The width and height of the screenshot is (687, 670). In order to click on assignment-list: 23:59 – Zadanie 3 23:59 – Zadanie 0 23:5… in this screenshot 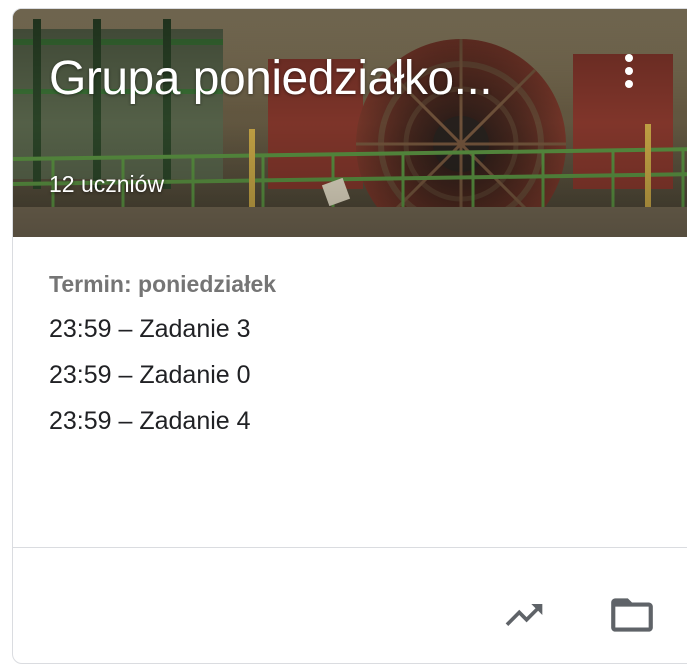, I will do `click(150, 384)`.